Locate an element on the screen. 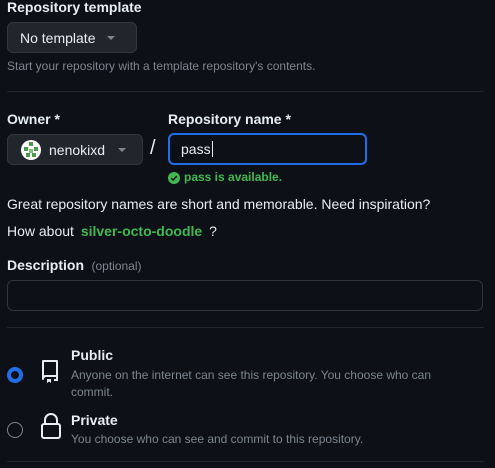 Image resolution: width=495 pixels, height=468 pixels. text-cursor is located at coordinates (212, 149).